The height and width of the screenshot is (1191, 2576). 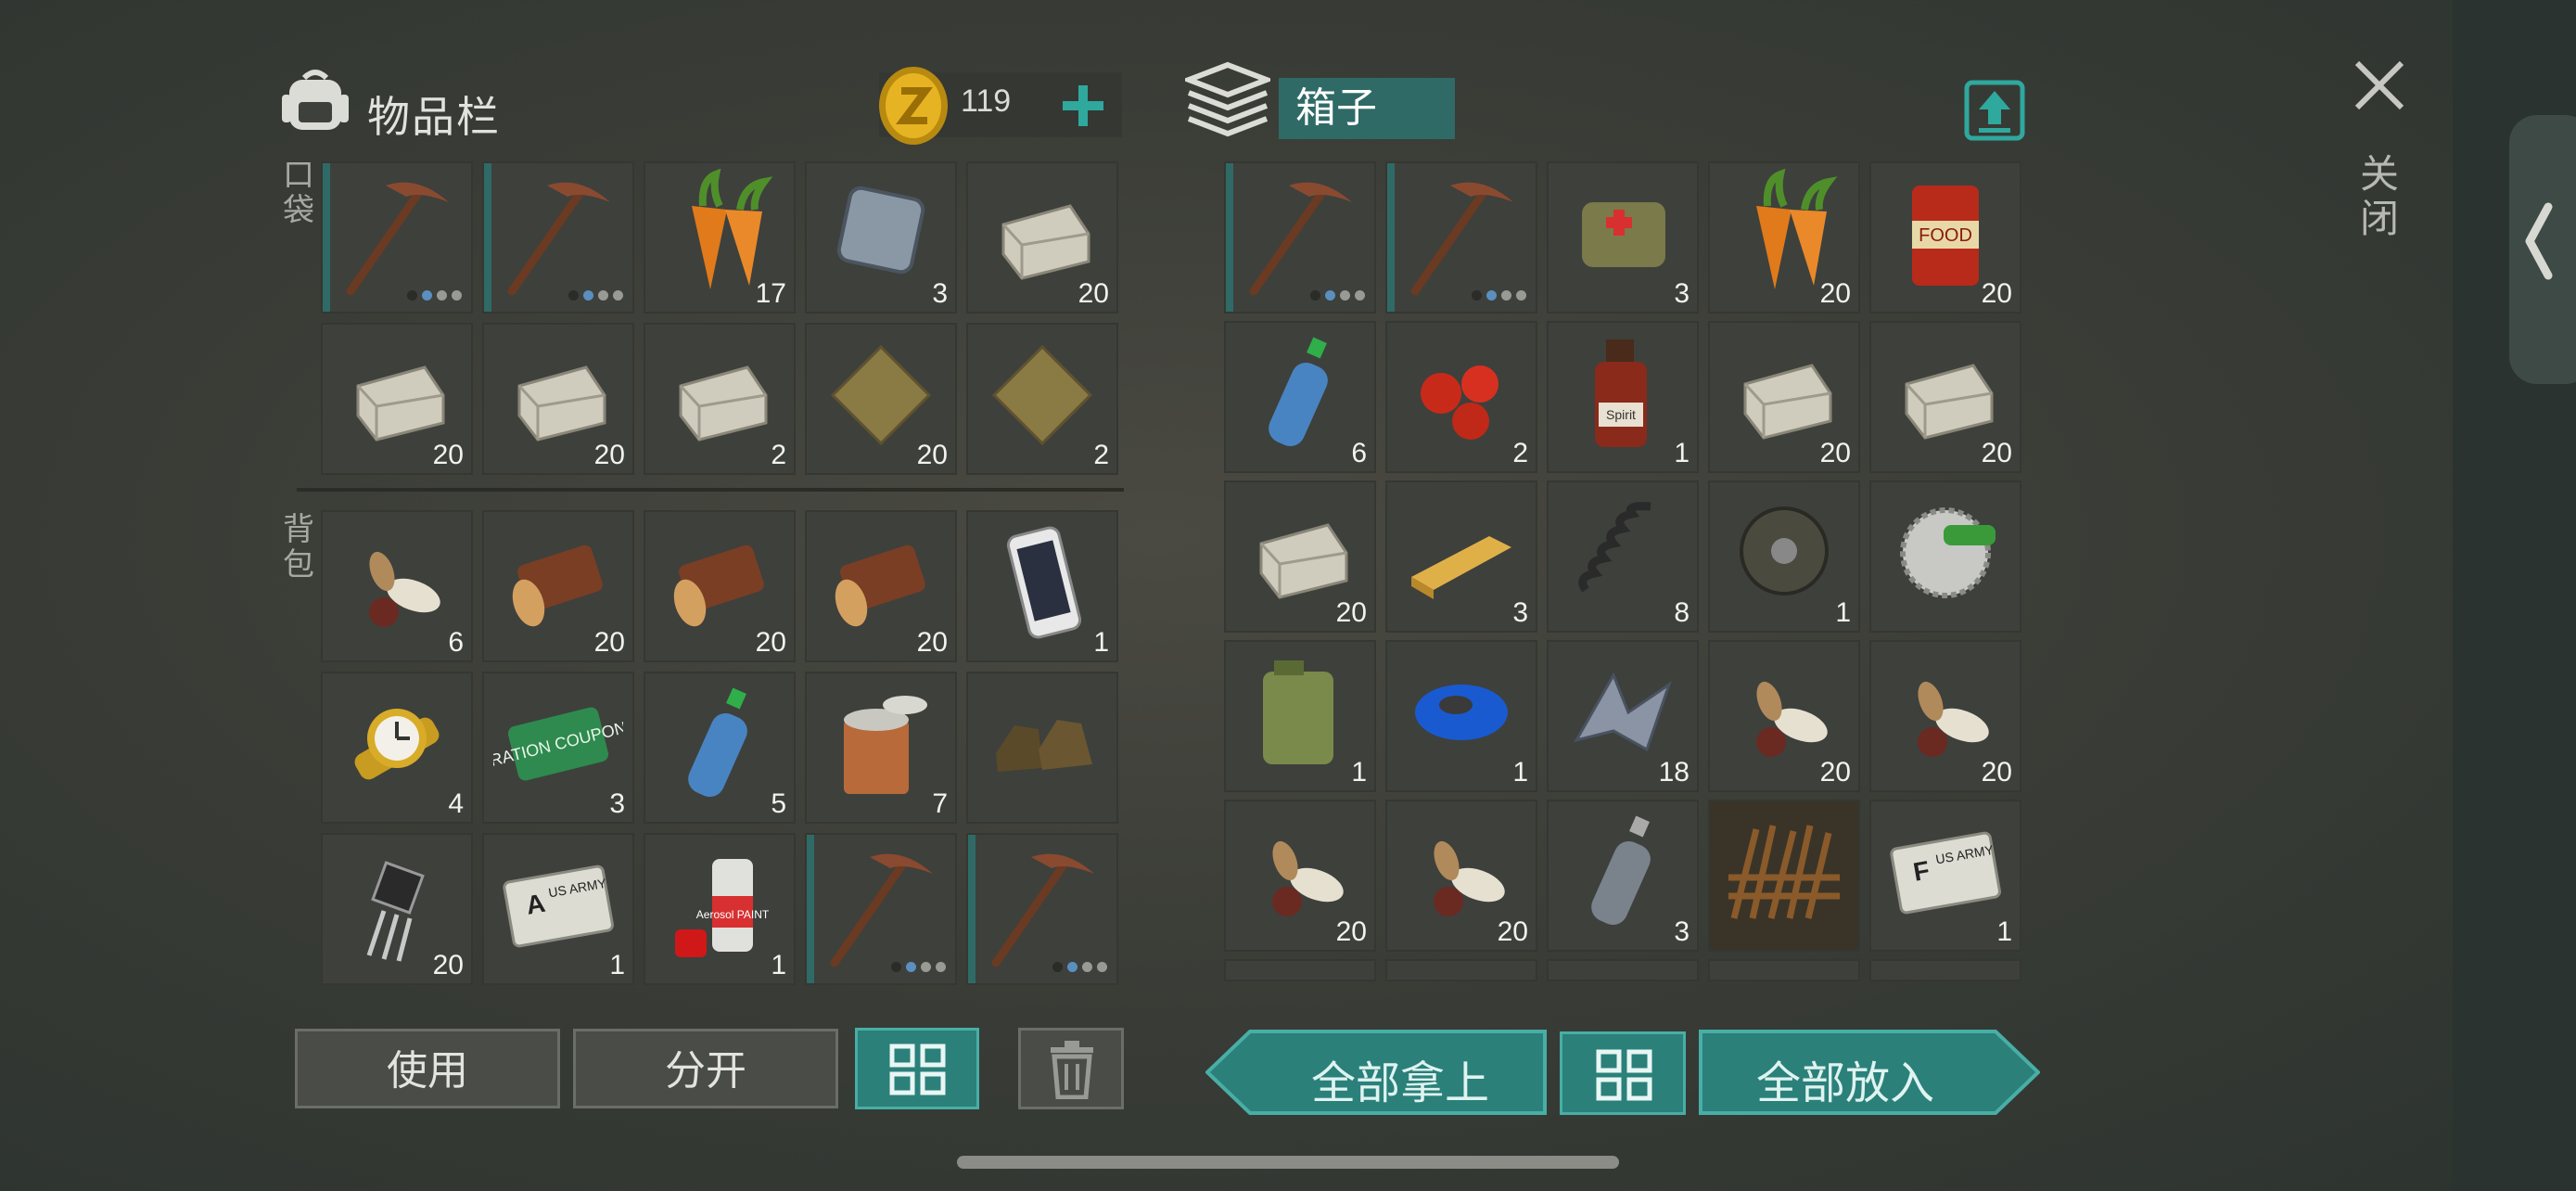 What do you see at coordinates (397, 586) in the screenshot?
I see `backpack-slot: 6` at bounding box center [397, 586].